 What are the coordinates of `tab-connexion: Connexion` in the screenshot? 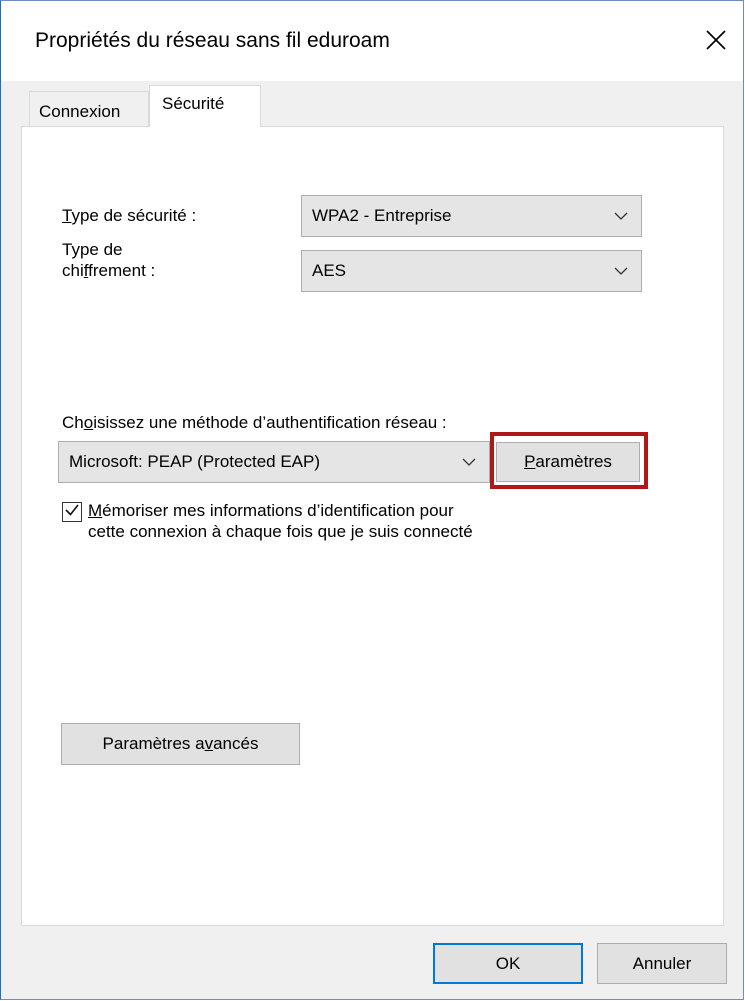 It's located at (89, 109).